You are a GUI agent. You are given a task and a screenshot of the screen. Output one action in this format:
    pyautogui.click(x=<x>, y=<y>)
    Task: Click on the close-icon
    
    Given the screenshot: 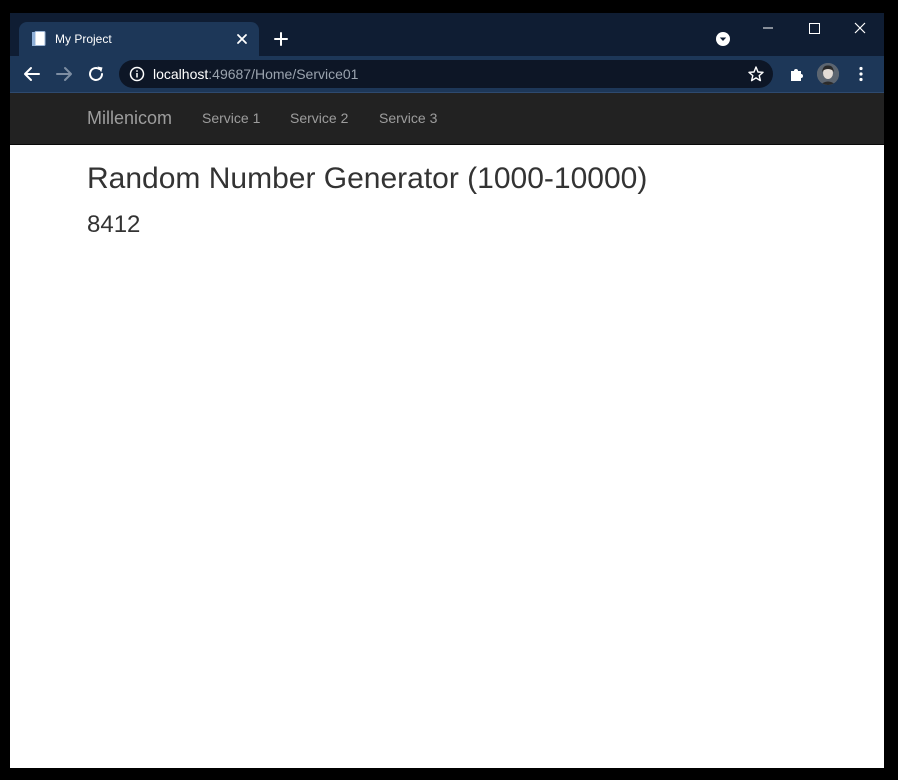 What is the action you would take?
    pyautogui.click(x=242, y=39)
    